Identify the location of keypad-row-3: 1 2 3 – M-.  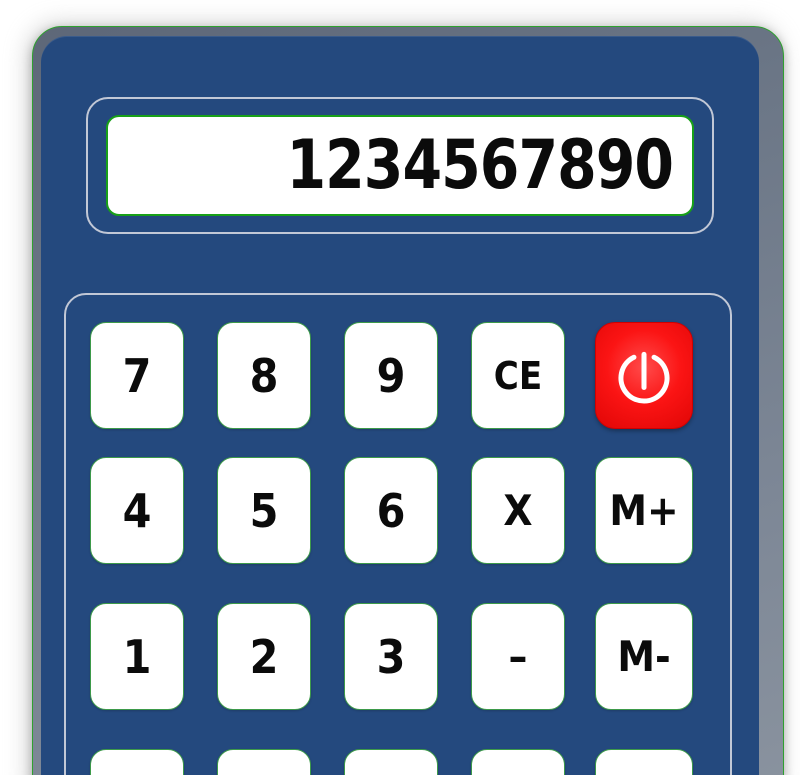
(396, 656).